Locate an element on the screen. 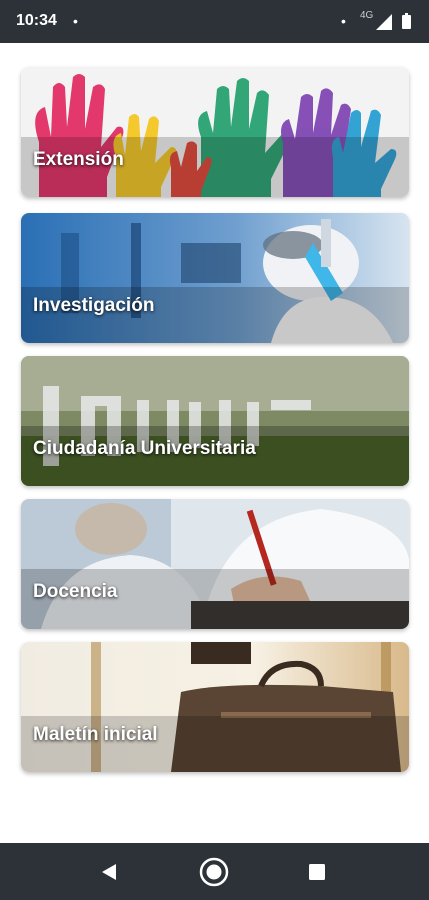  back-button is located at coordinates (109, 872).